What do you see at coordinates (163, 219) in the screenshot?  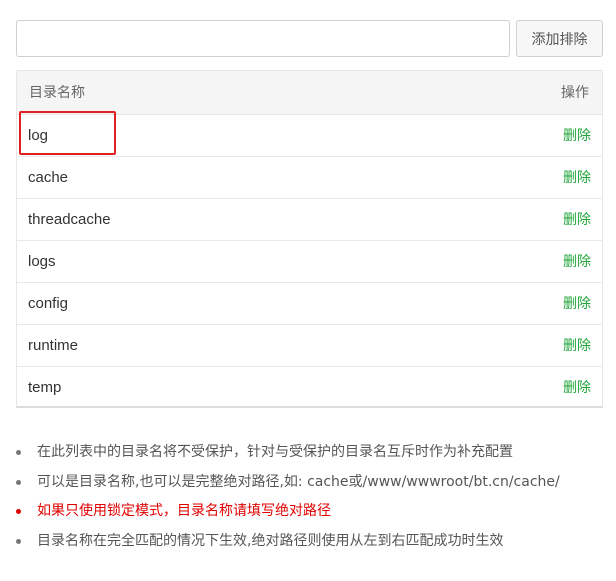 I see `directory-name-cell: threadcache` at bounding box center [163, 219].